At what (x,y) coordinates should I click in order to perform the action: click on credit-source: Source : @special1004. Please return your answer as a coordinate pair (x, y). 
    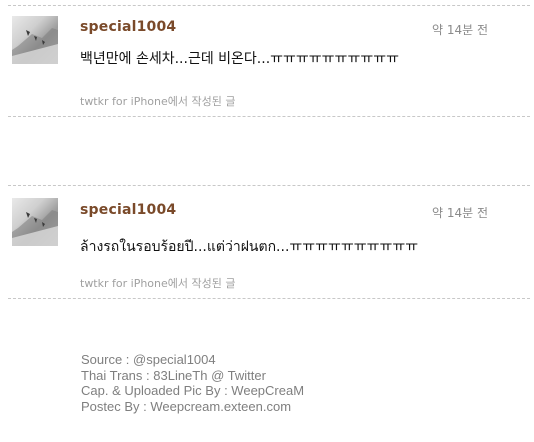
    Looking at the image, I should click on (148, 359).